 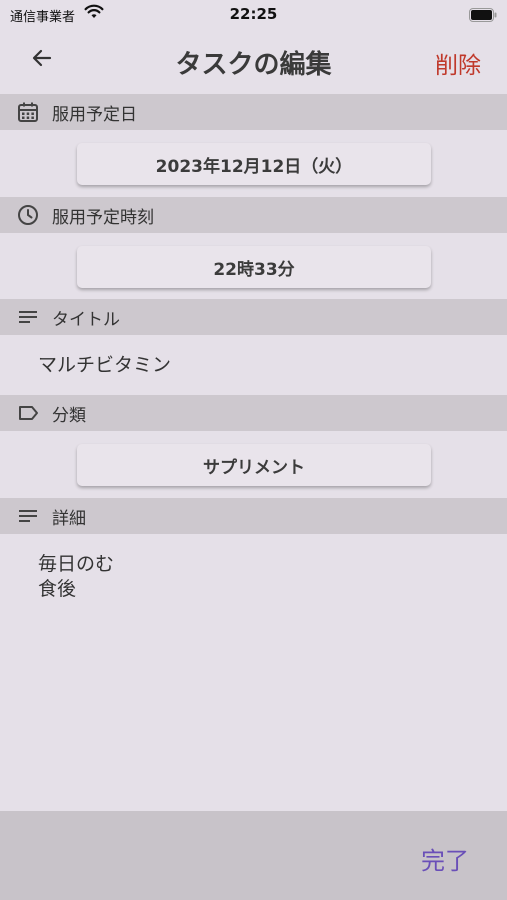 What do you see at coordinates (94, 114) in the screenshot?
I see `section-label-date: 服用予定日` at bounding box center [94, 114].